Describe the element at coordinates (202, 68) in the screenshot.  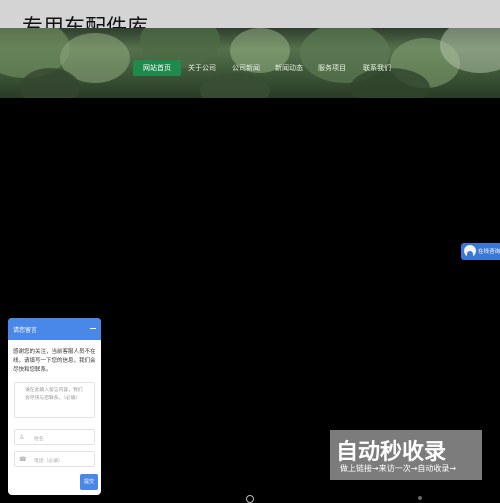
I see `nav-item-about: 关于公司` at that location.